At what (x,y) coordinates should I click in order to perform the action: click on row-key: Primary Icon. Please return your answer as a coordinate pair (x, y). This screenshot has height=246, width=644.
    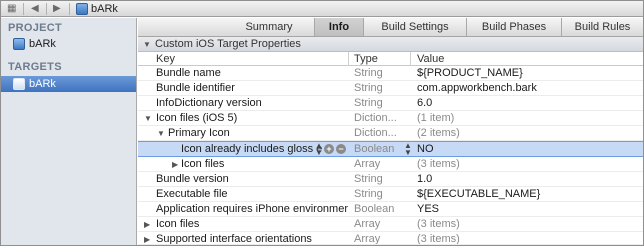
    Looking at the image, I should click on (199, 133).